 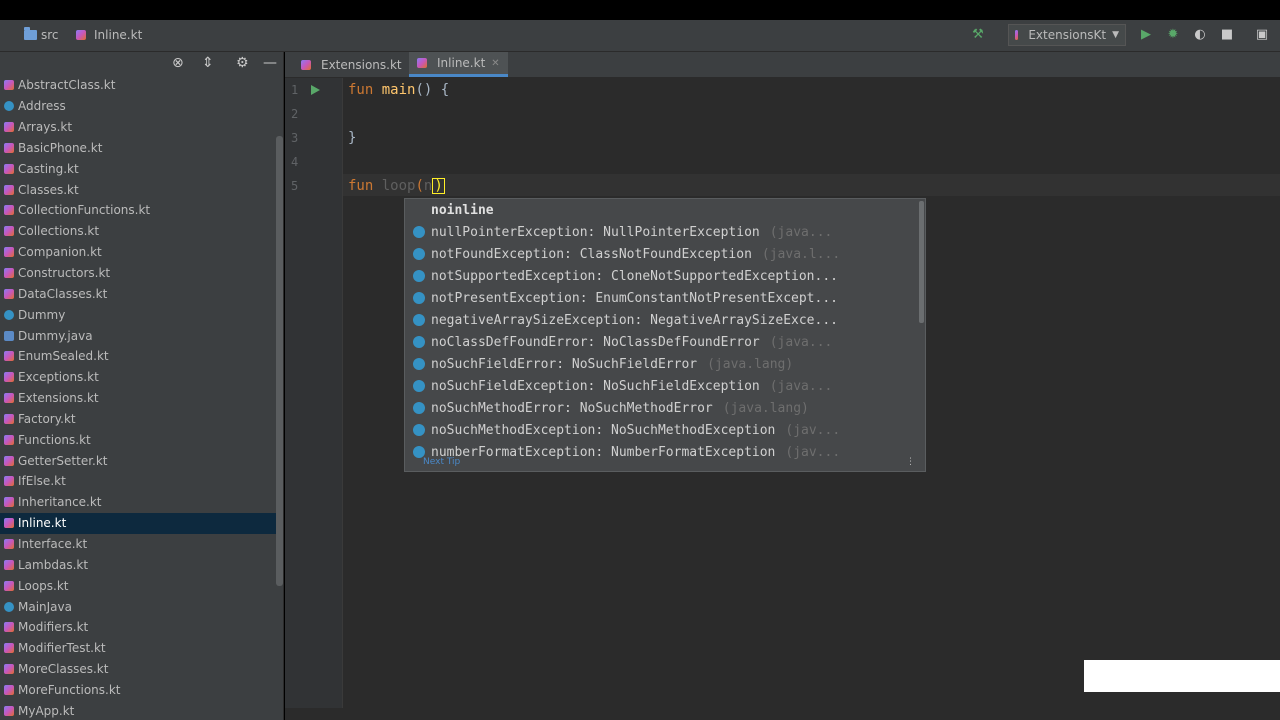 What do you see at coordinates (141, 356) in the screenshot?
I see `project-file-item: EnumSealed.kt` at bounding box center [141, 356].